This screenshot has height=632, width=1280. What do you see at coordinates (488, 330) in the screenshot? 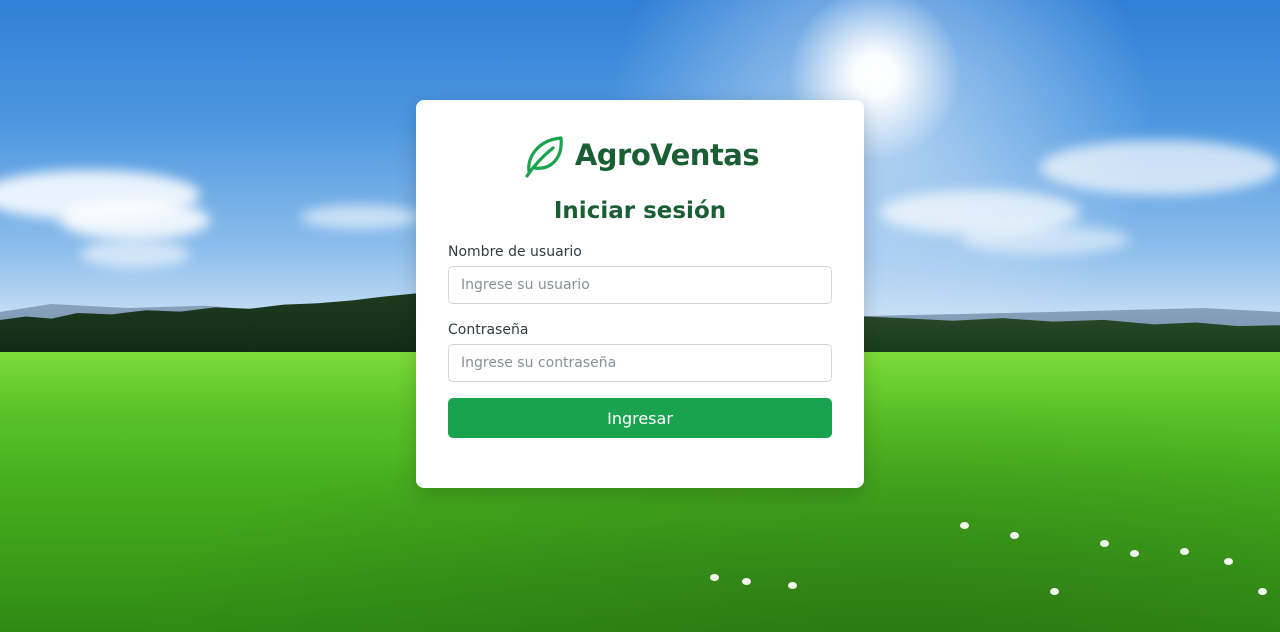
I see `password-label: Contraseña` at bounding box center [488, 330].